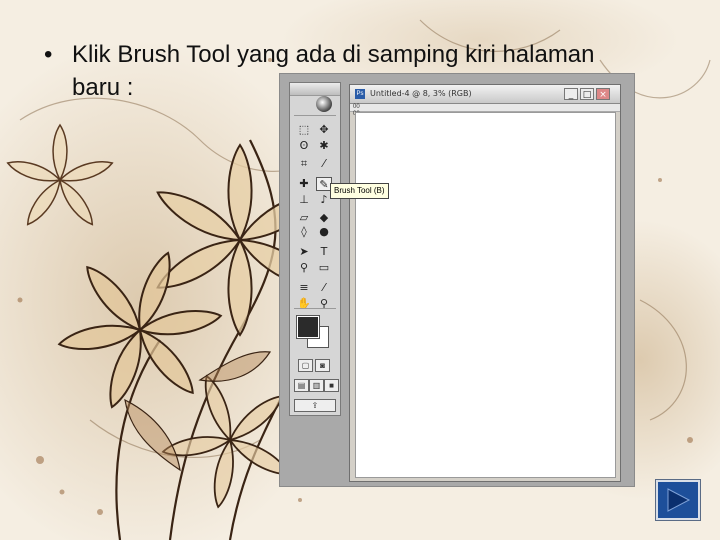 The width and height of the screenshot is (720, 540). I want to click on eraser-tool-icon: ▱, so click(304, 218).